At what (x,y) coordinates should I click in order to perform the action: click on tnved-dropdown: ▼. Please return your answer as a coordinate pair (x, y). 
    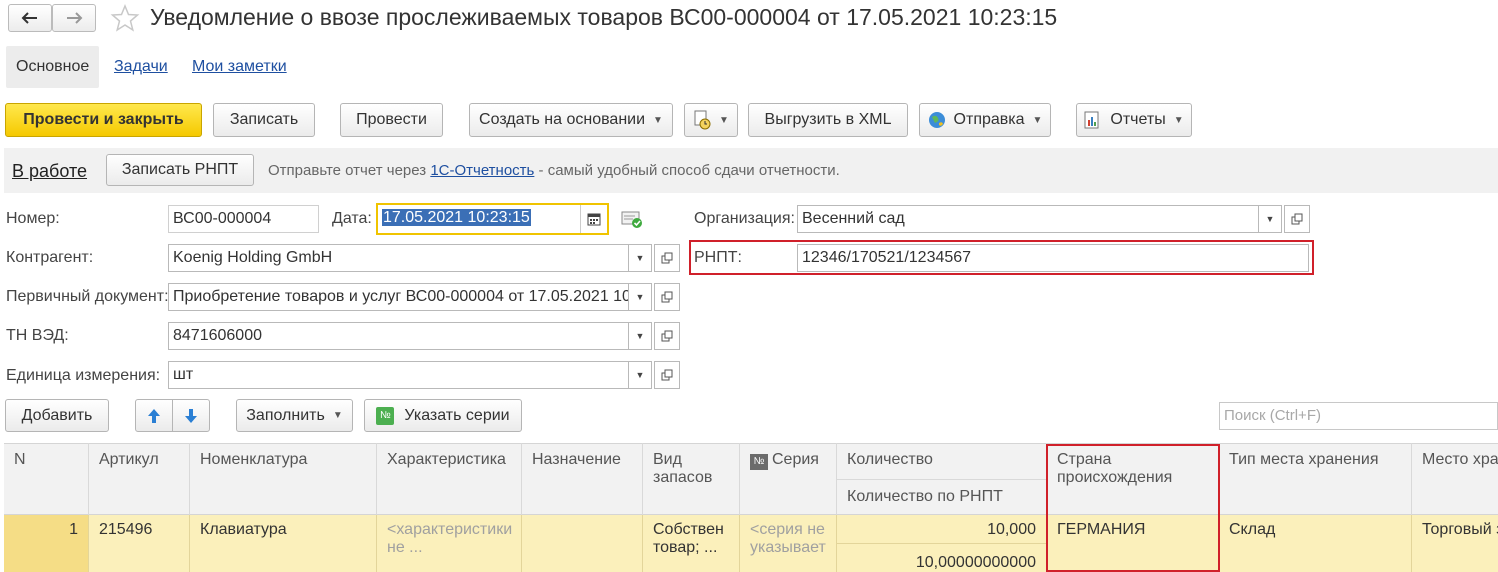
    Looking at the image, I should click on (640, 336).